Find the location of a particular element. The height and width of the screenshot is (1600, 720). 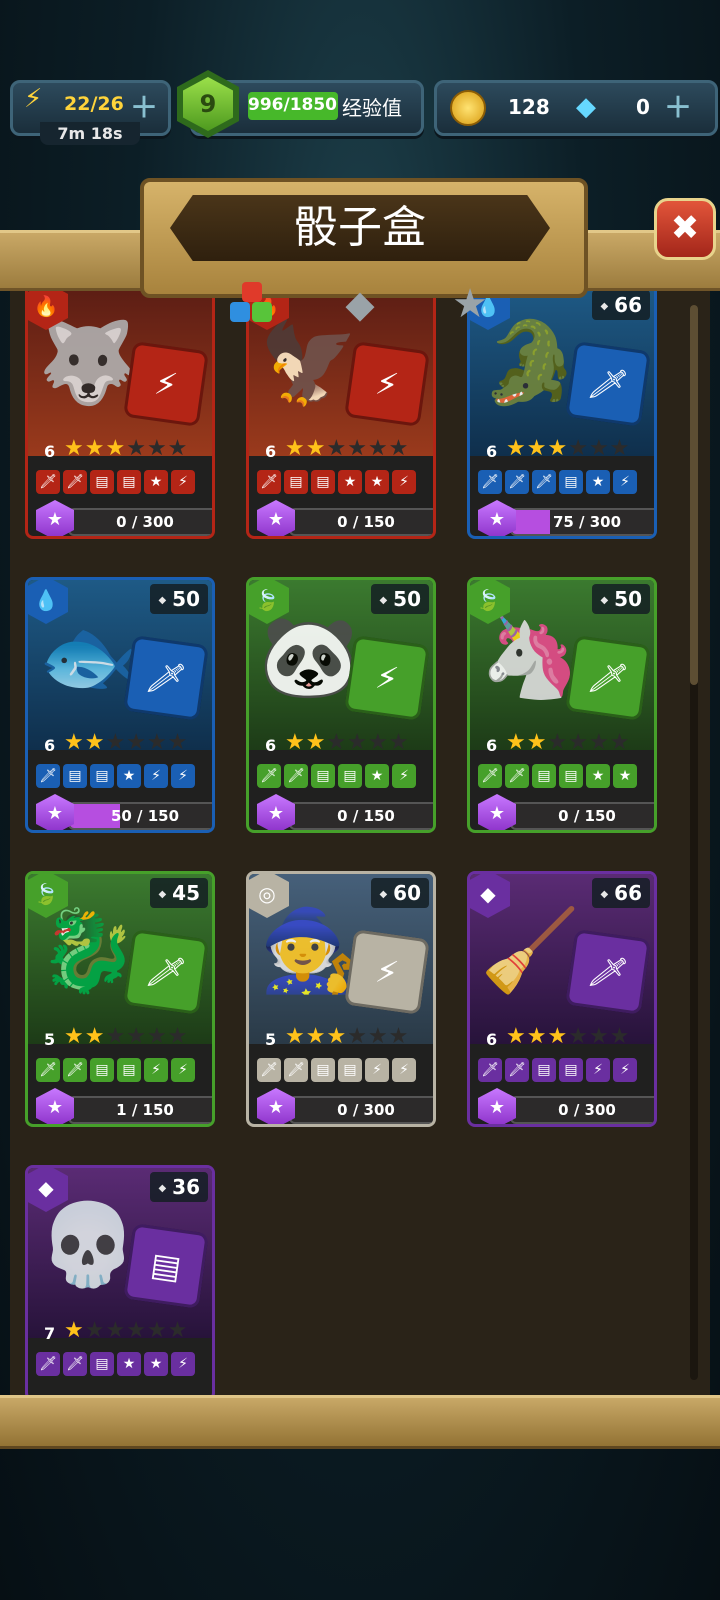

dice-card-skeleton: 💀▤36◆7★★★★★★🗡🗡▤★★⚡ is located at coordinates (120, 1283).